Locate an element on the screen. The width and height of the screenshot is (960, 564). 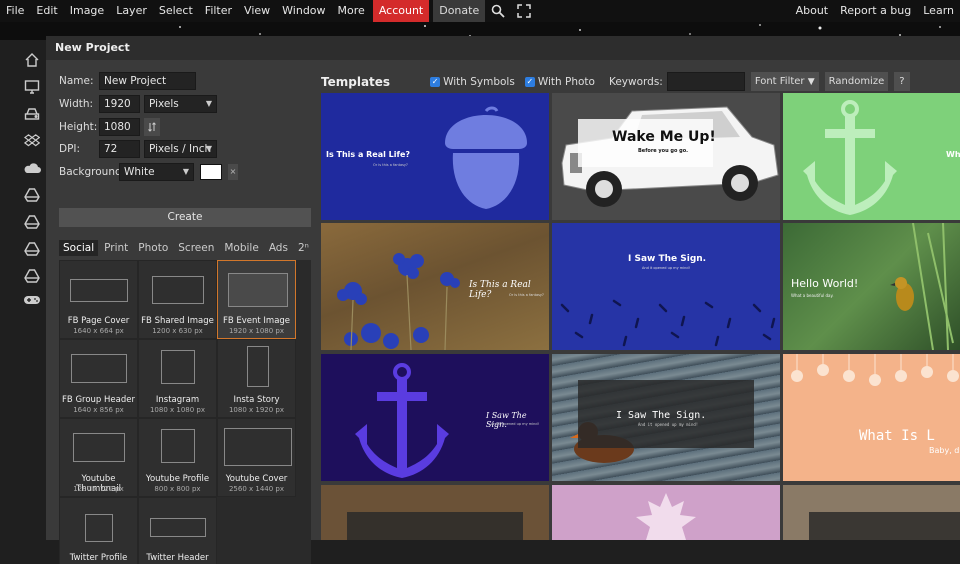
confetti-pattern is located at coordinates (668, 323).